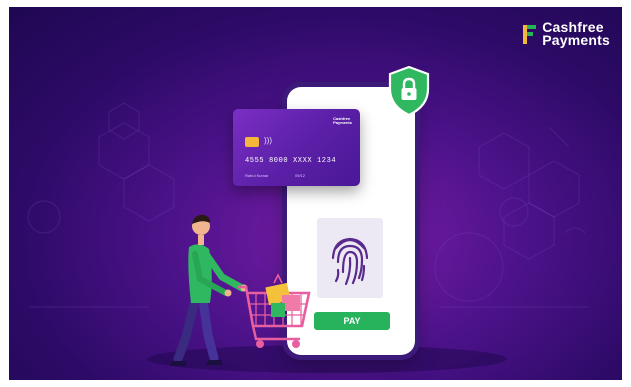 The height and width of the screenshot is (387, 631). Describe the element at coordinates (530, 34) in the screenshot. I see `cashfree-logo-icon` at that location.